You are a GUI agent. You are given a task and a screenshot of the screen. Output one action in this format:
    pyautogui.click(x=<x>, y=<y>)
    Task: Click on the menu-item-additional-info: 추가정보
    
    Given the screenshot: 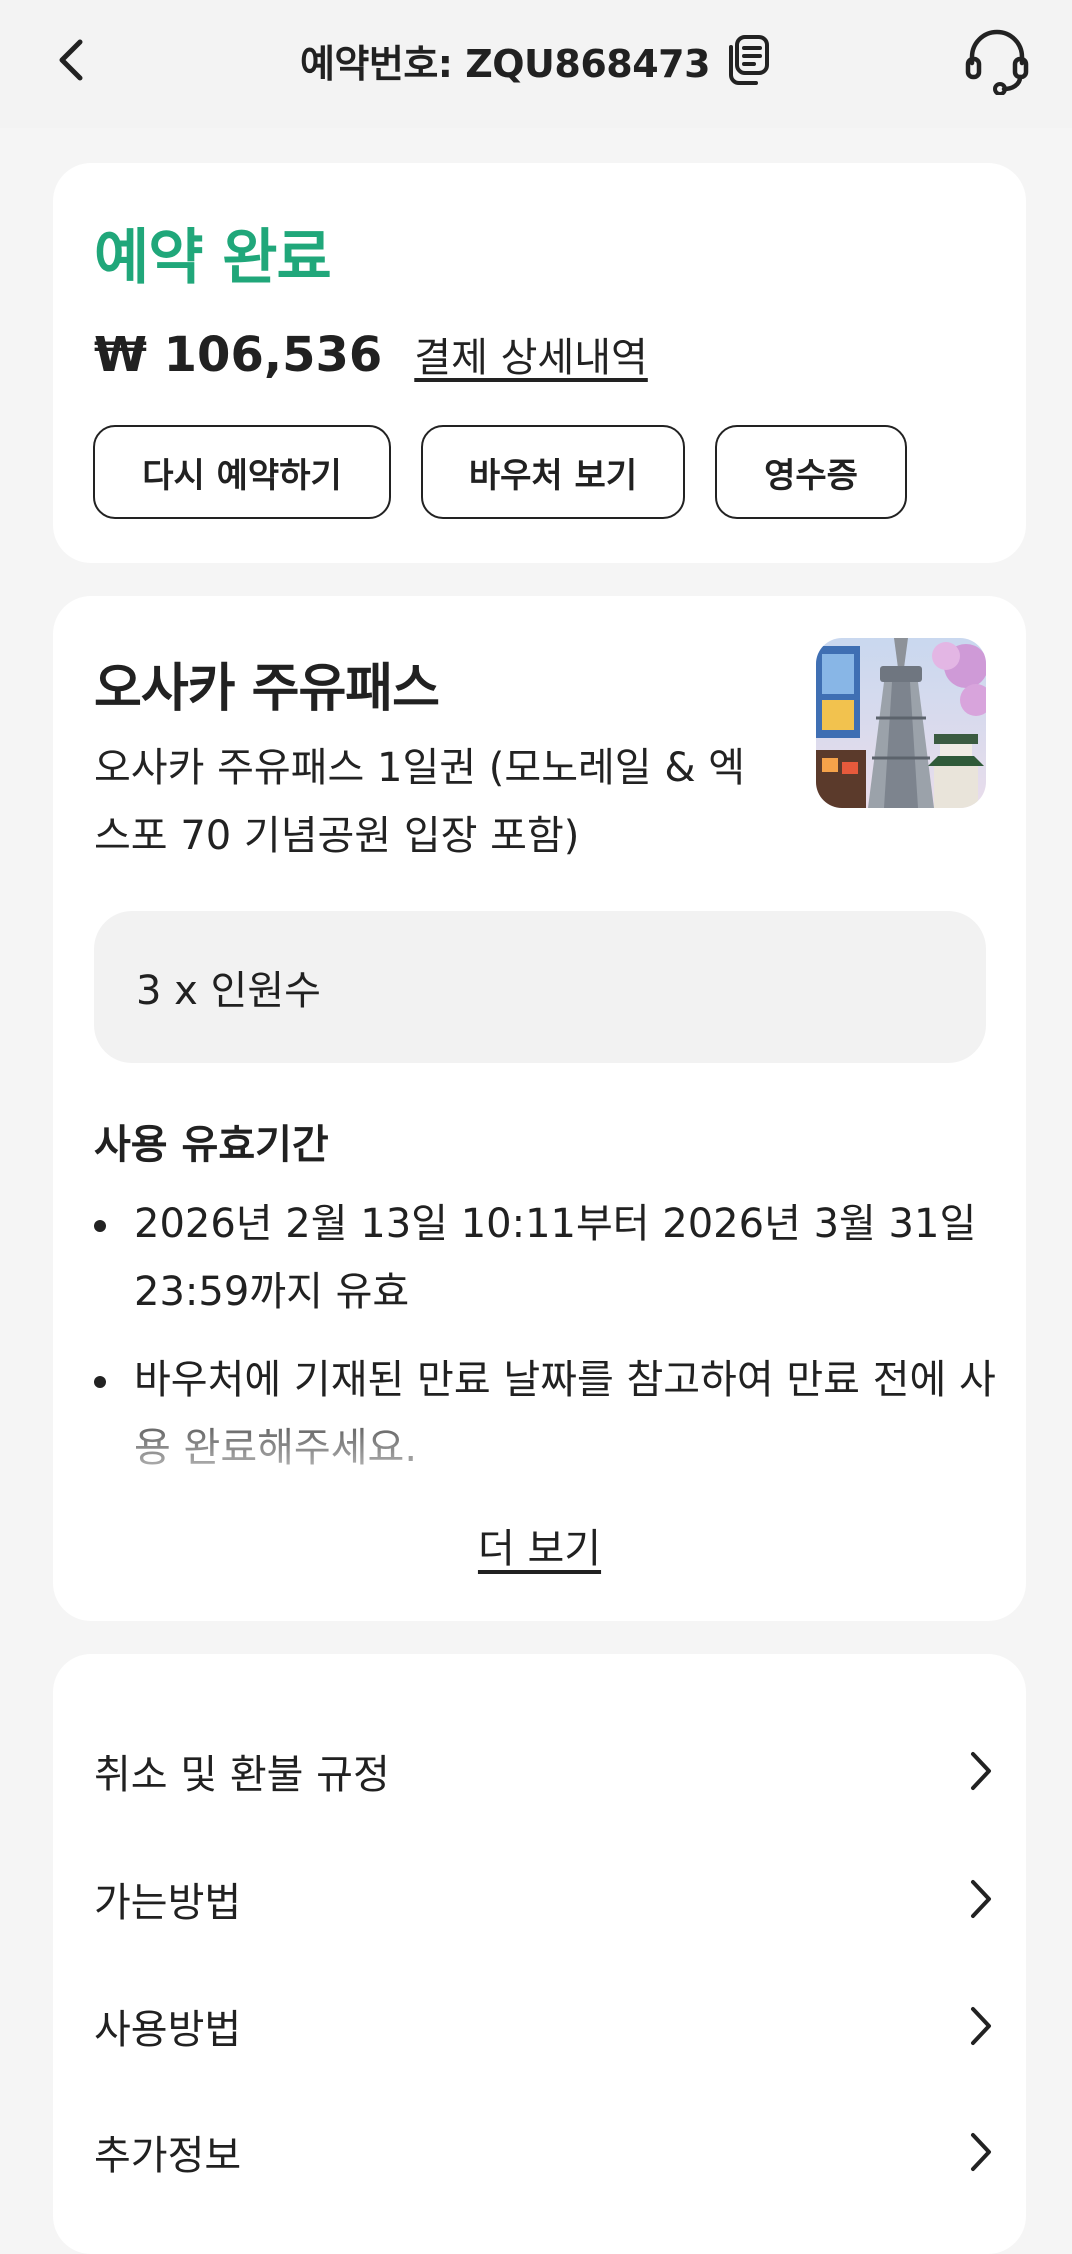 What is the action you would take?
    pyautogui.click(x=544, y=2152)
    